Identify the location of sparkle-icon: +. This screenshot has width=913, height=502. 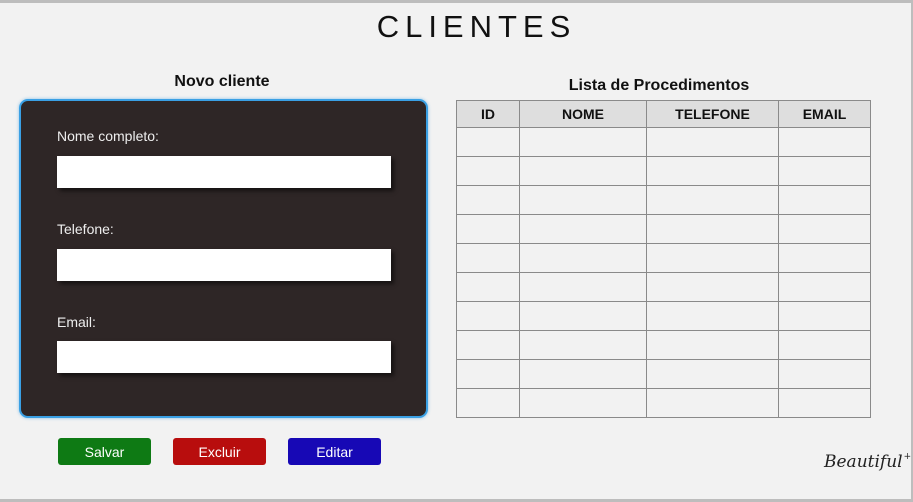
(907, 457).